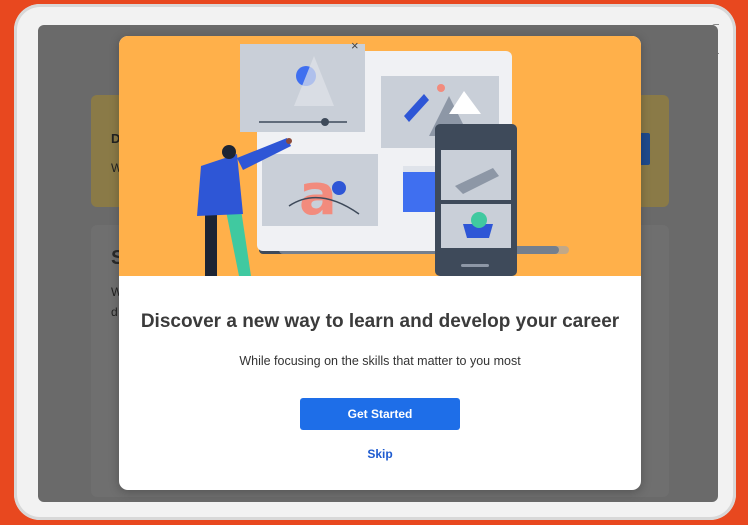 The width and height of the screenshot is (748, 525). I want to click on illustration-letter: a, so click(318, 195).